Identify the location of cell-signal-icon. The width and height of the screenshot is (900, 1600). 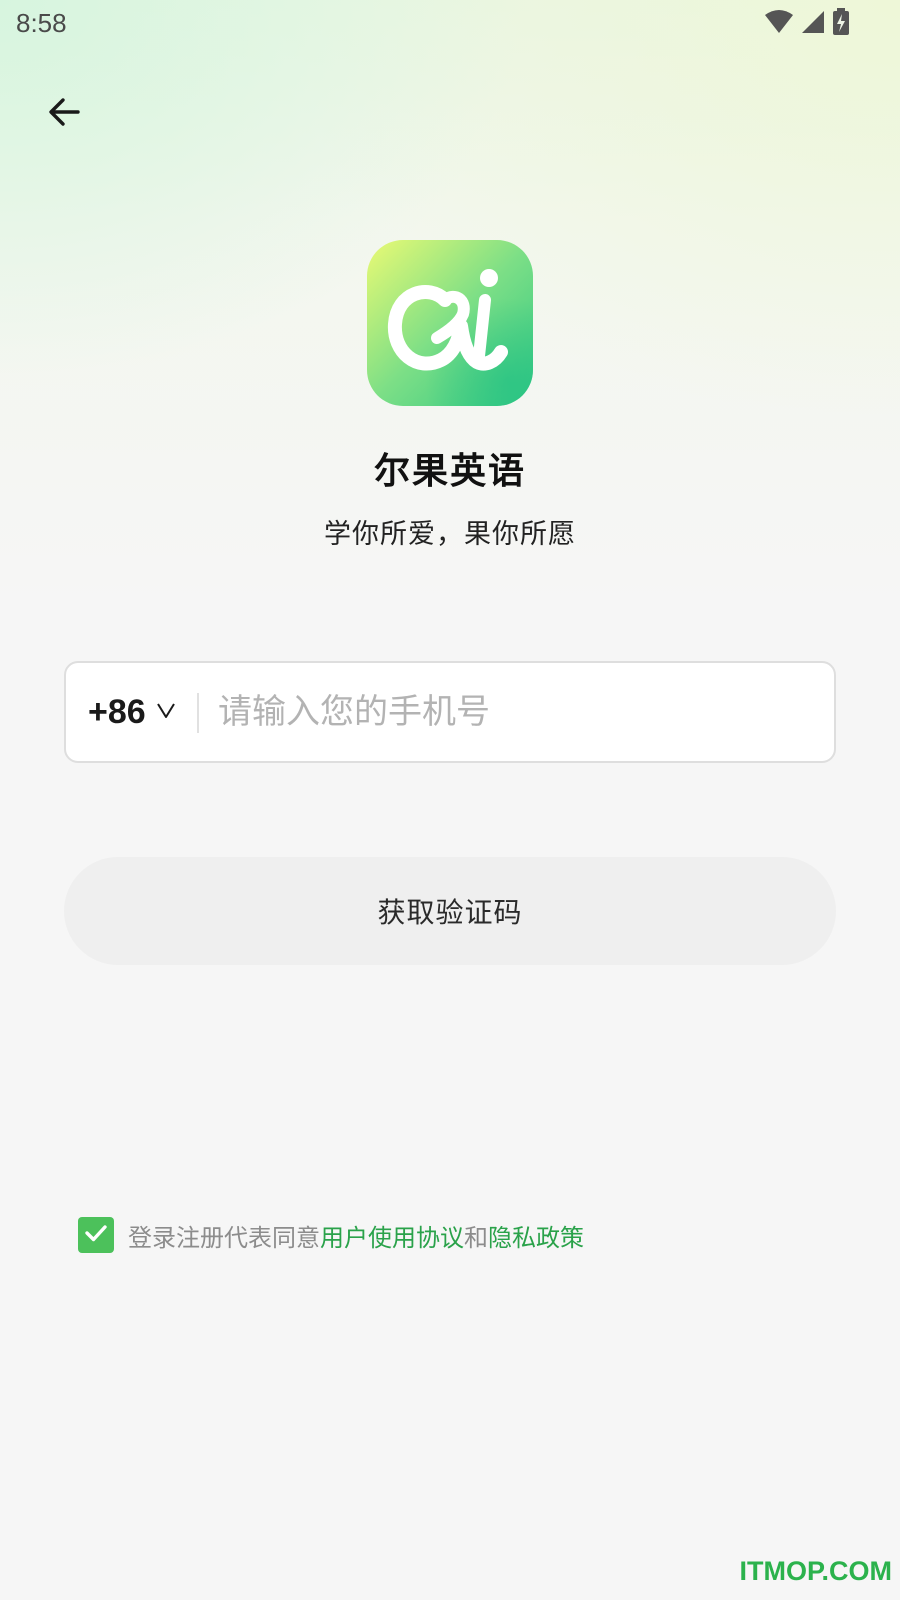
(813, 24).